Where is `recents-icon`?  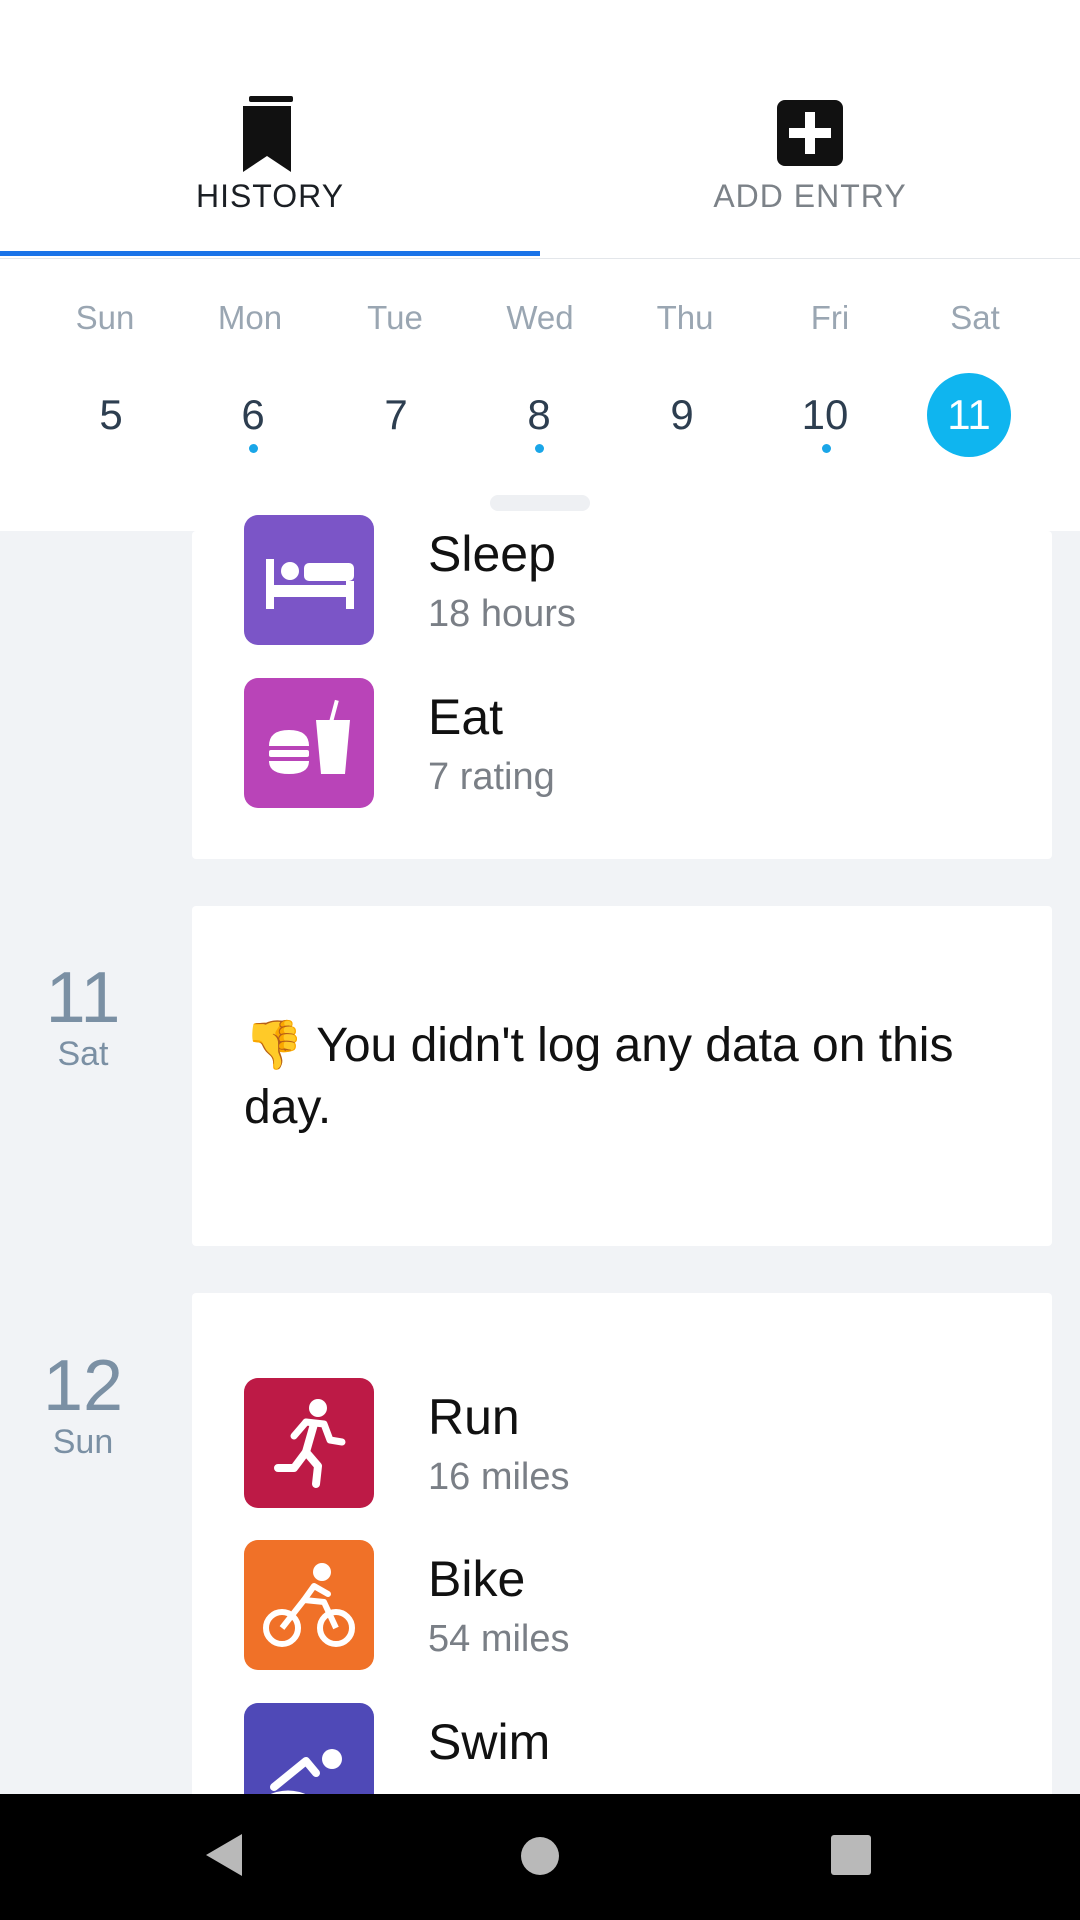
recents-icon is located at coordinates (851, 1855).